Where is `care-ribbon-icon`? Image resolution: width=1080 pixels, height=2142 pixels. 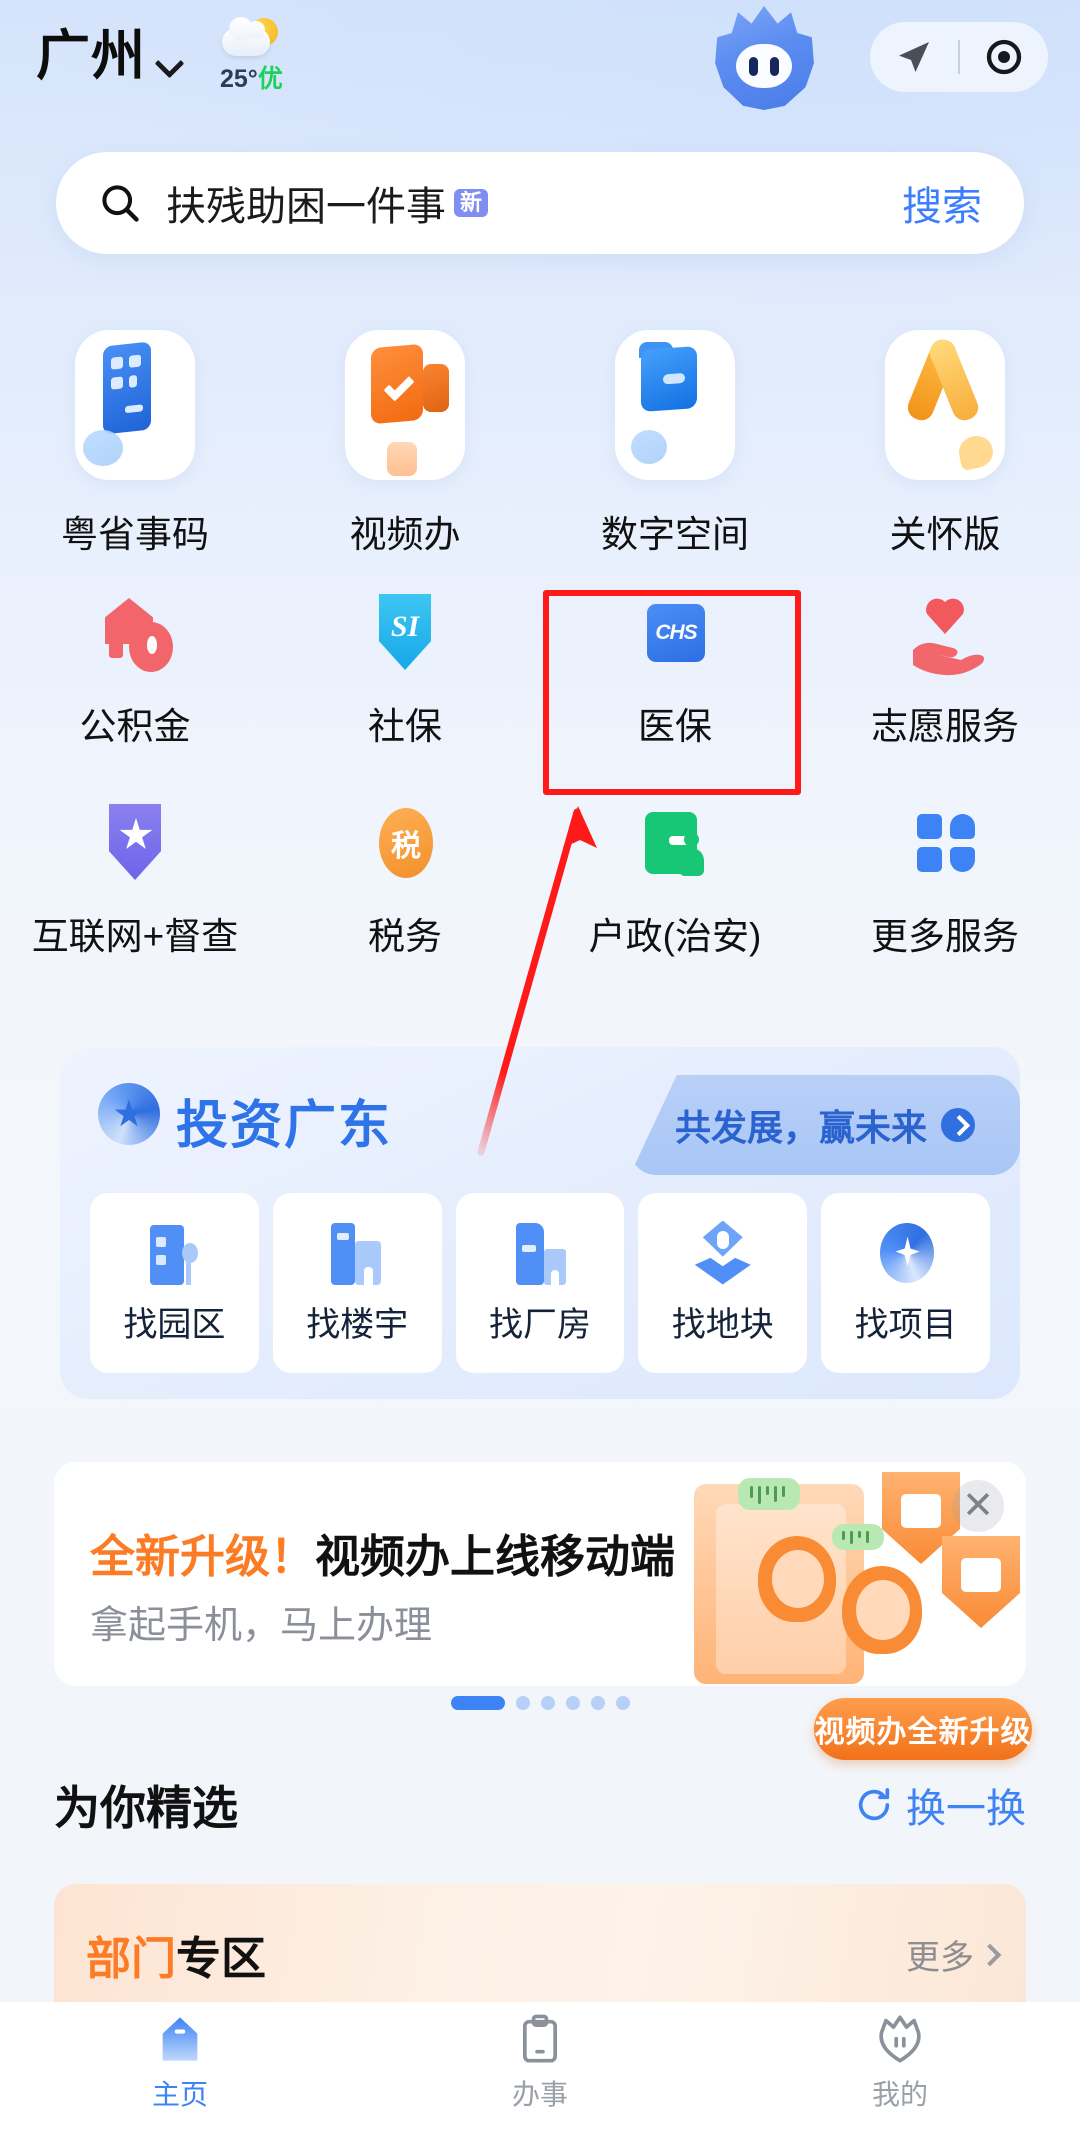
care-ribbon-icon is located at coordinates (945, 405).